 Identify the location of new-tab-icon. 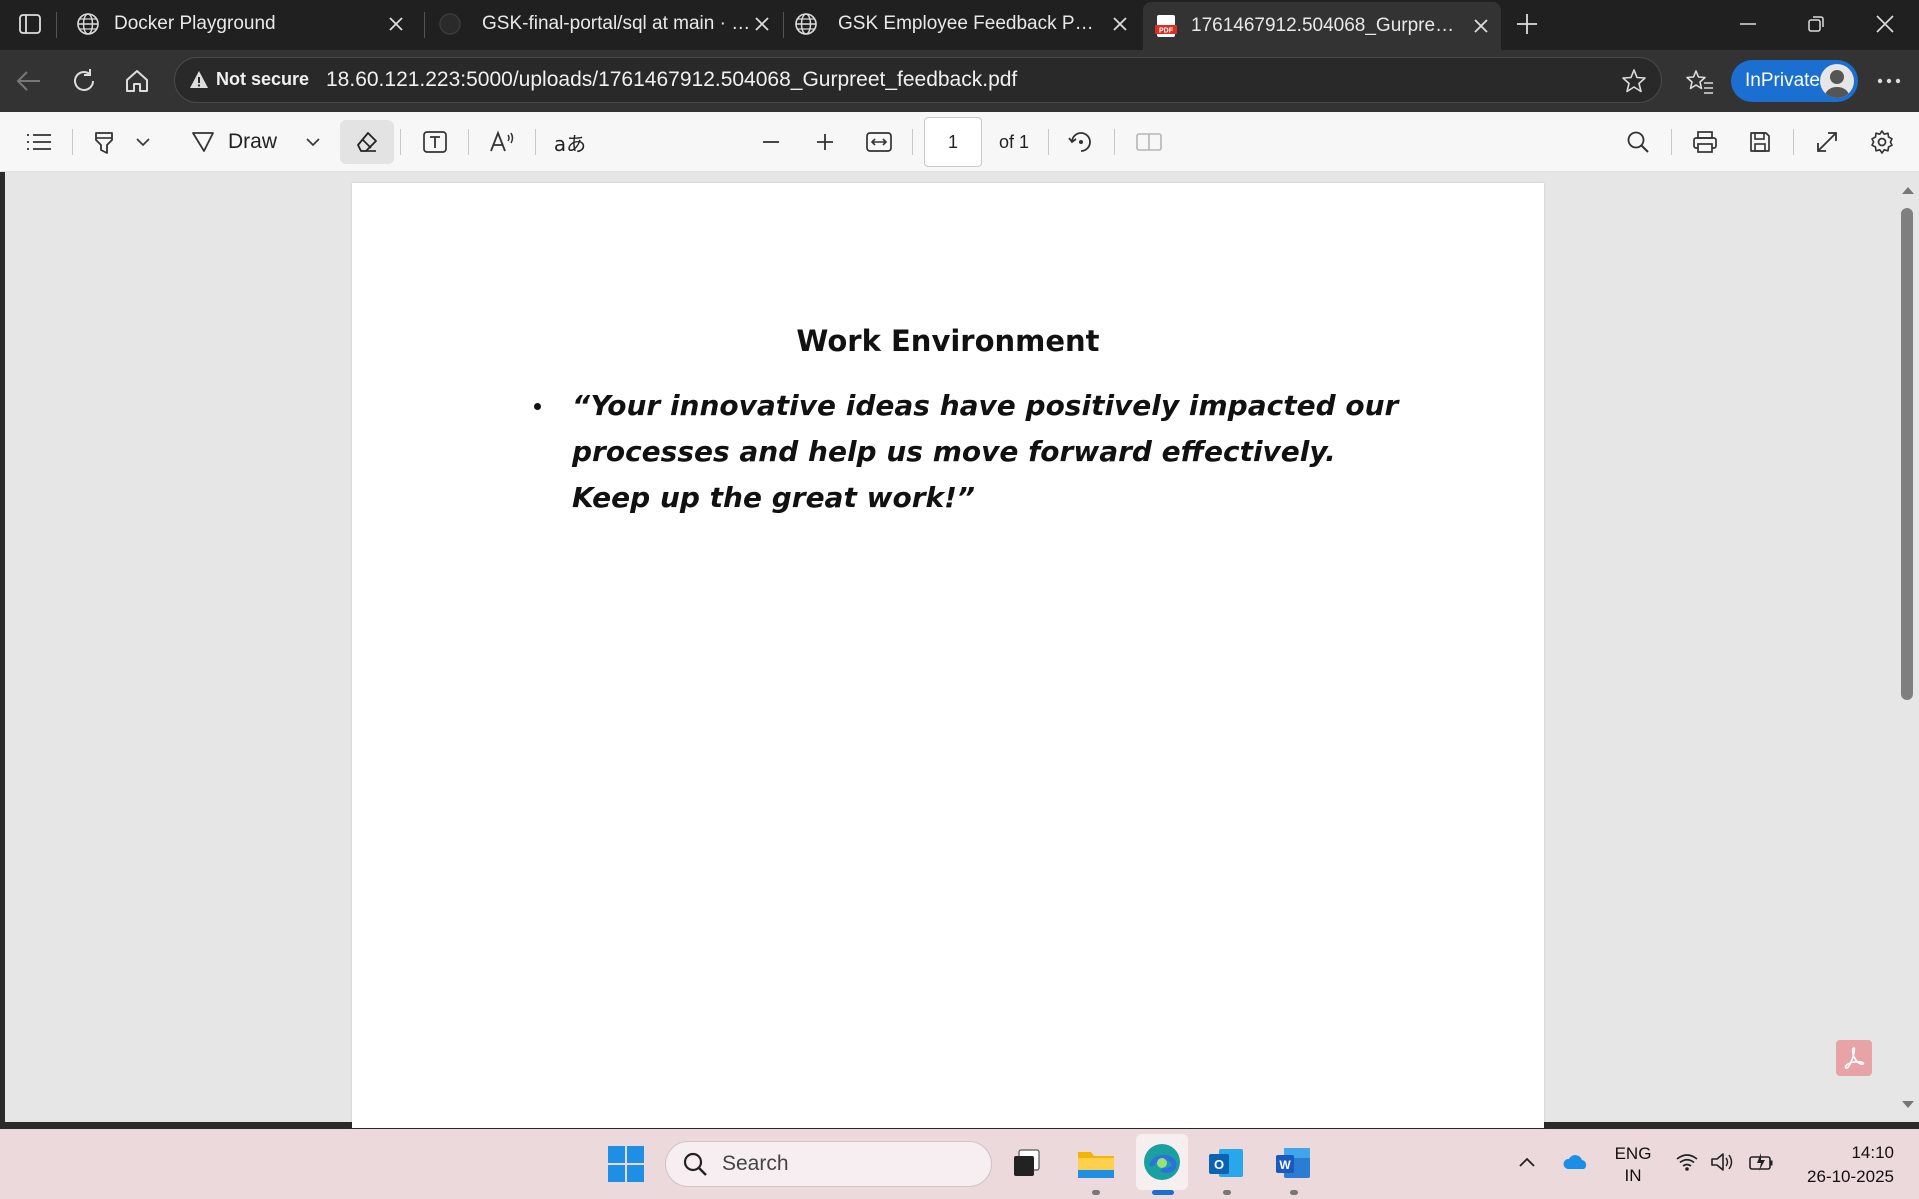
(1527, 24).